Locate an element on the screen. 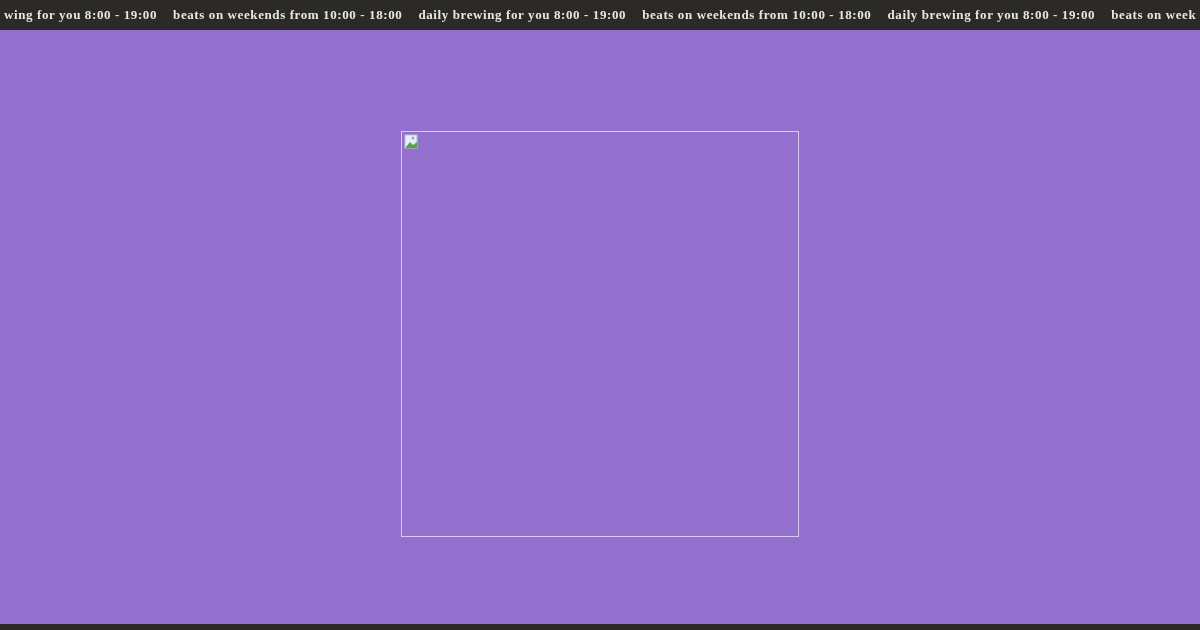  ticker-text: beats on week is located at coordinates (1154, 15).